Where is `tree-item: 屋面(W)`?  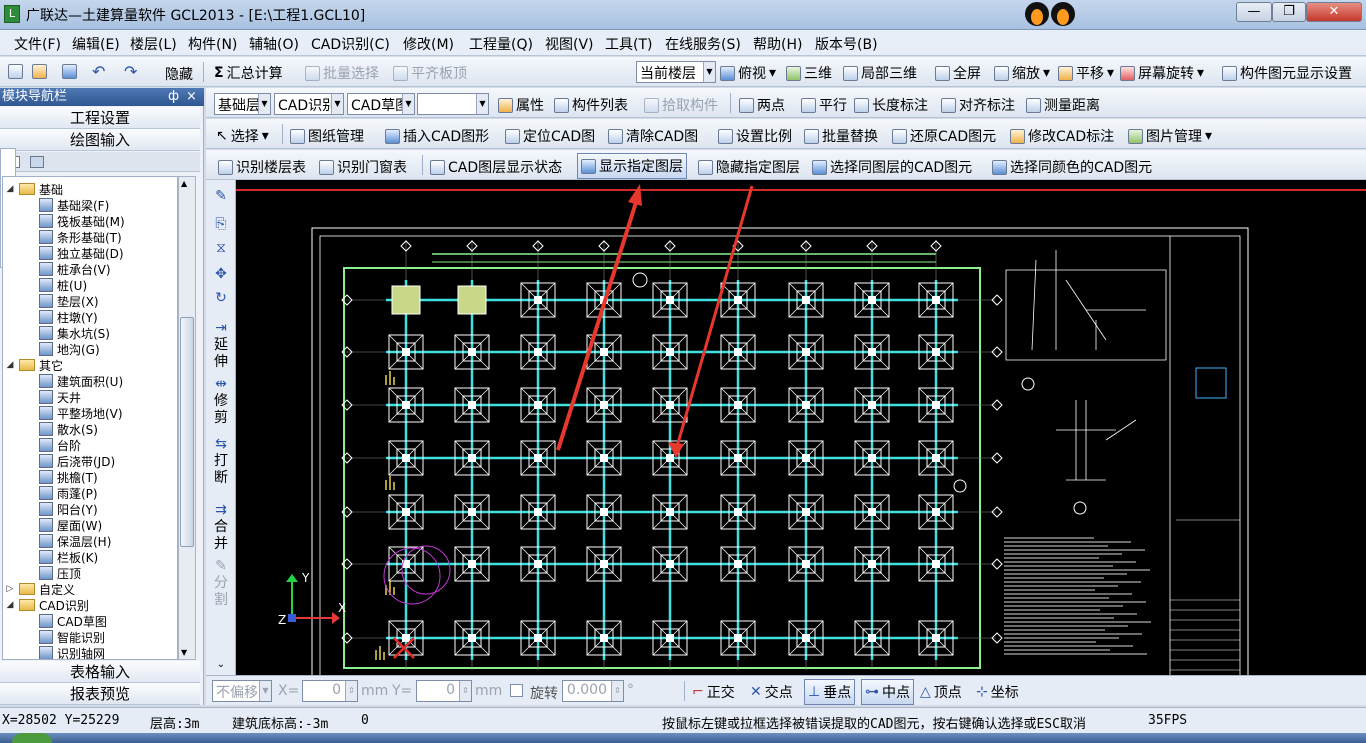 tree-item: 屋面(W) is located at coordinates (70, 525).